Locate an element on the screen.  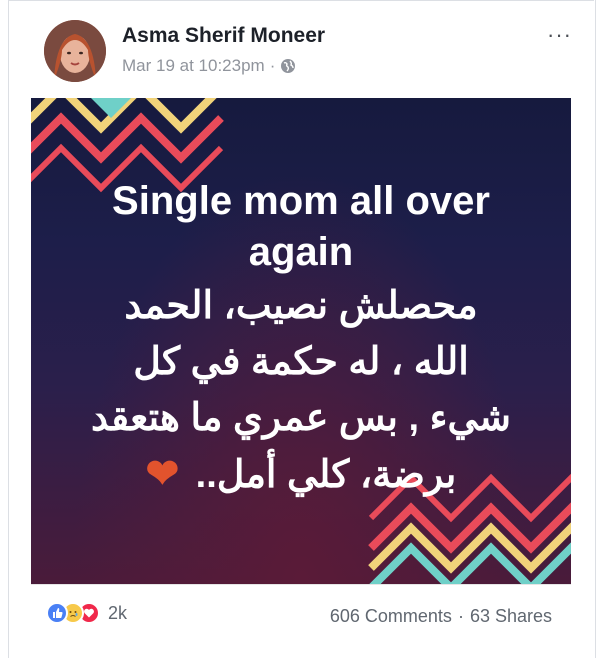
avatar-image is located at coordinates (75, 51).